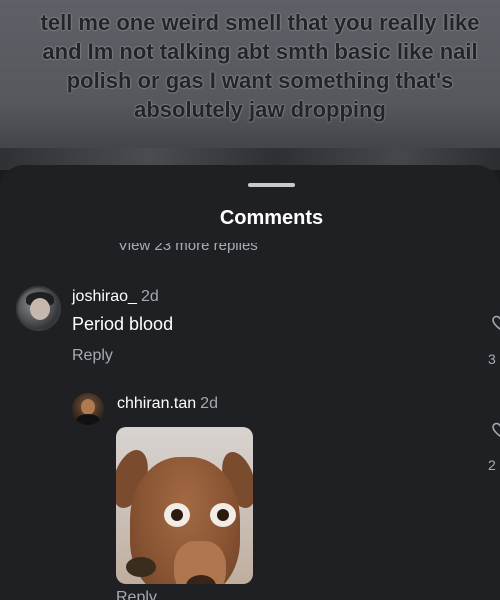 The width and height of the screenshot is (500, 600). Describe the element at coordinates (156, 403) in the screenshot. I see `username: chhiran.tan` at that location.